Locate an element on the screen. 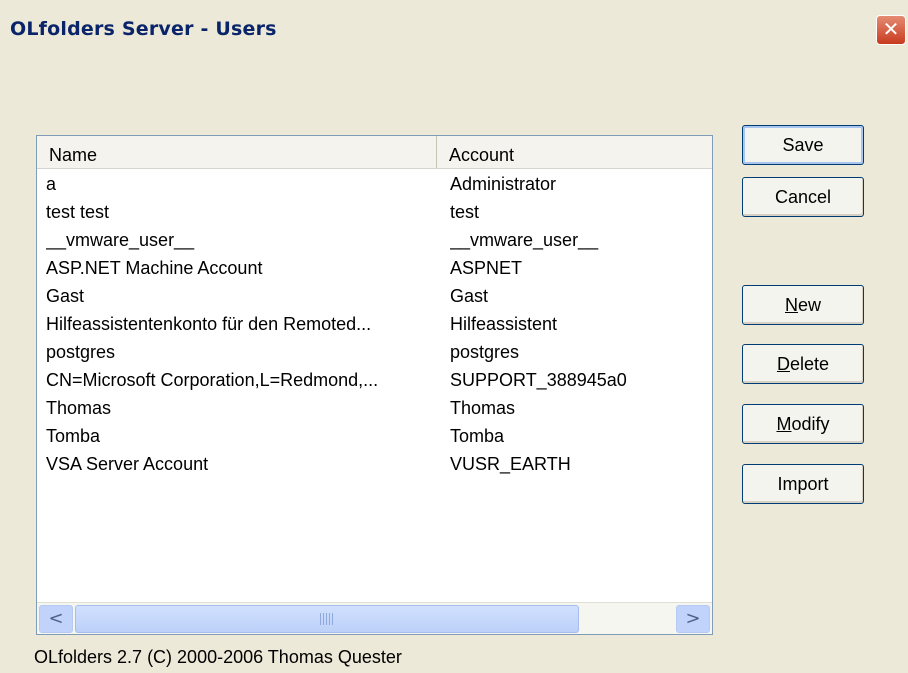 This screenshot has height=673, width=908. modify-button: Modify is located at coordinates (803, 424).